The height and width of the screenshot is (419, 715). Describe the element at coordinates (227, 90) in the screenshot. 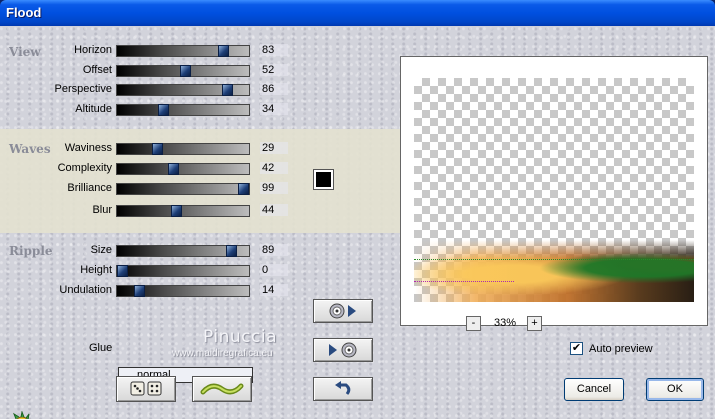

I see `slider-perspective-thumb` at that location.